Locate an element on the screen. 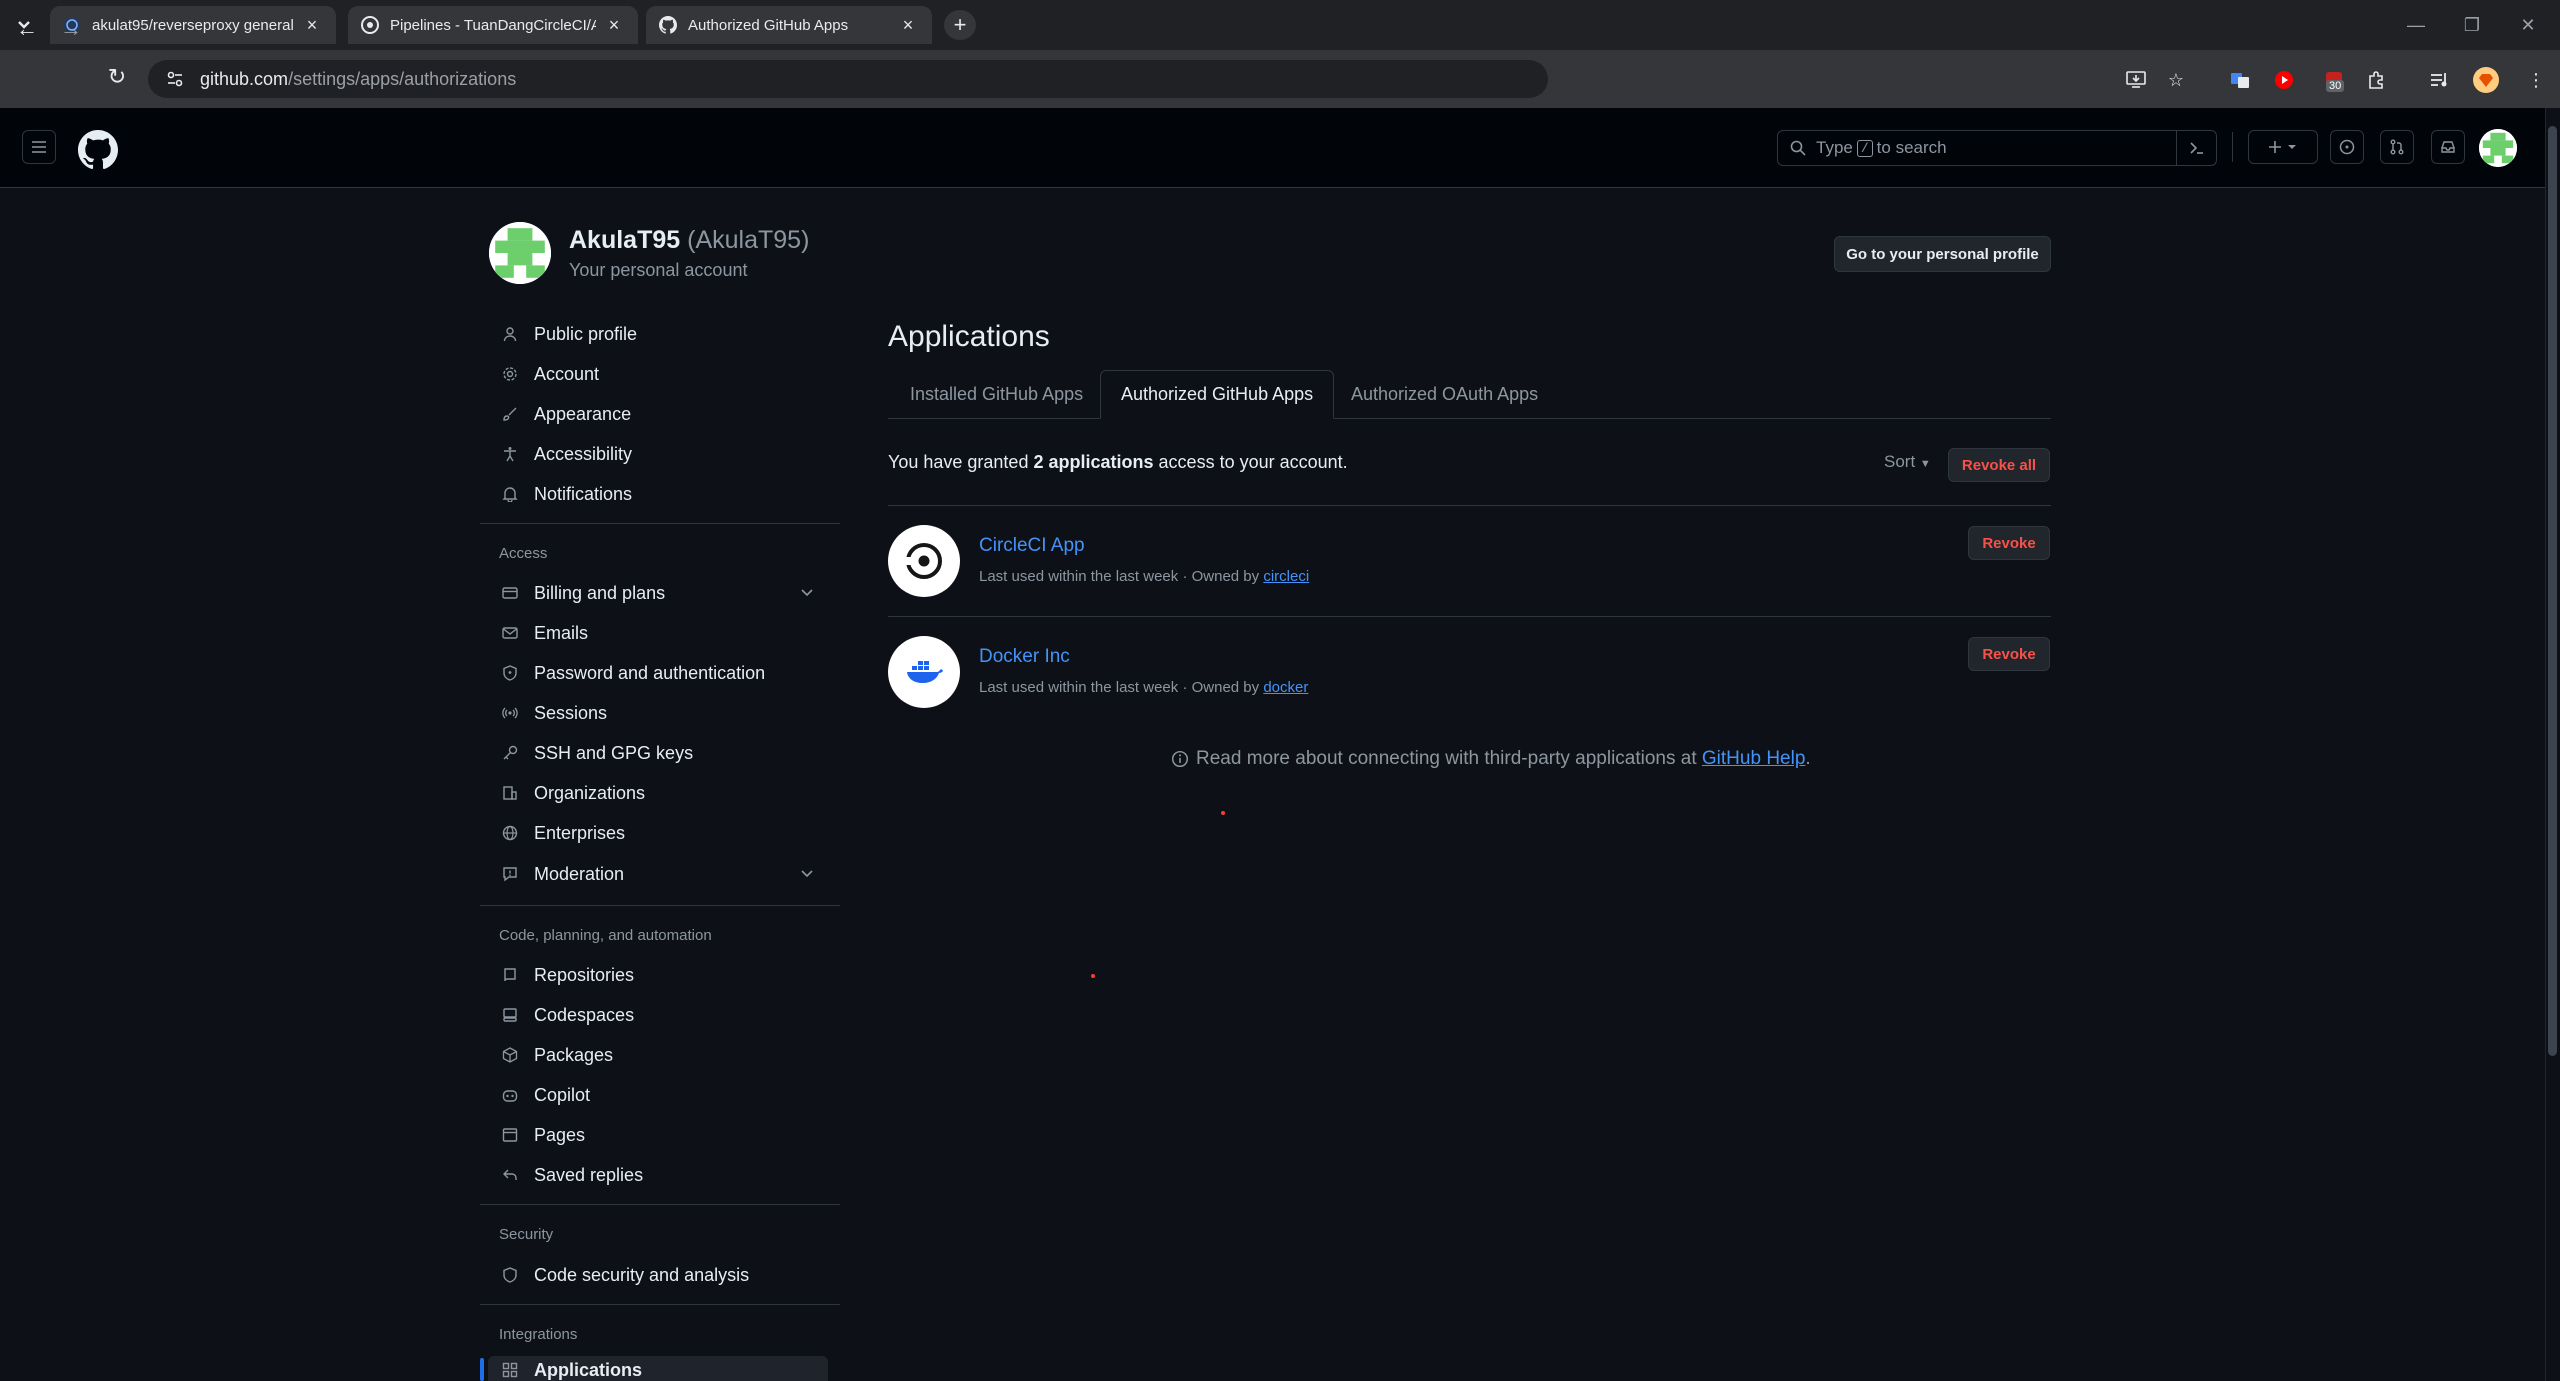  sidebar-item-label: Enterprises is located at coordinates (580, 832).